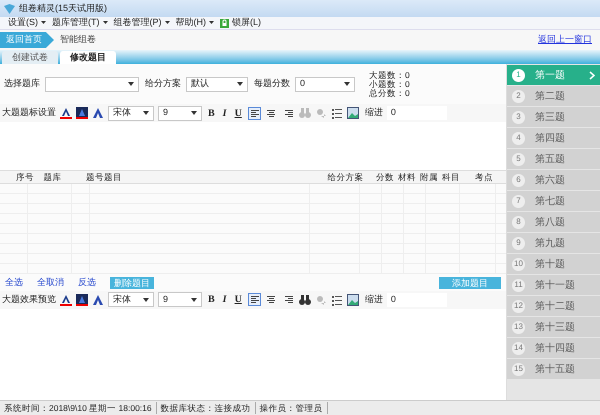 The width and height of the screenshot is (600, 415). I want to click on question-item: 12 第十二题, so click(553, 306).